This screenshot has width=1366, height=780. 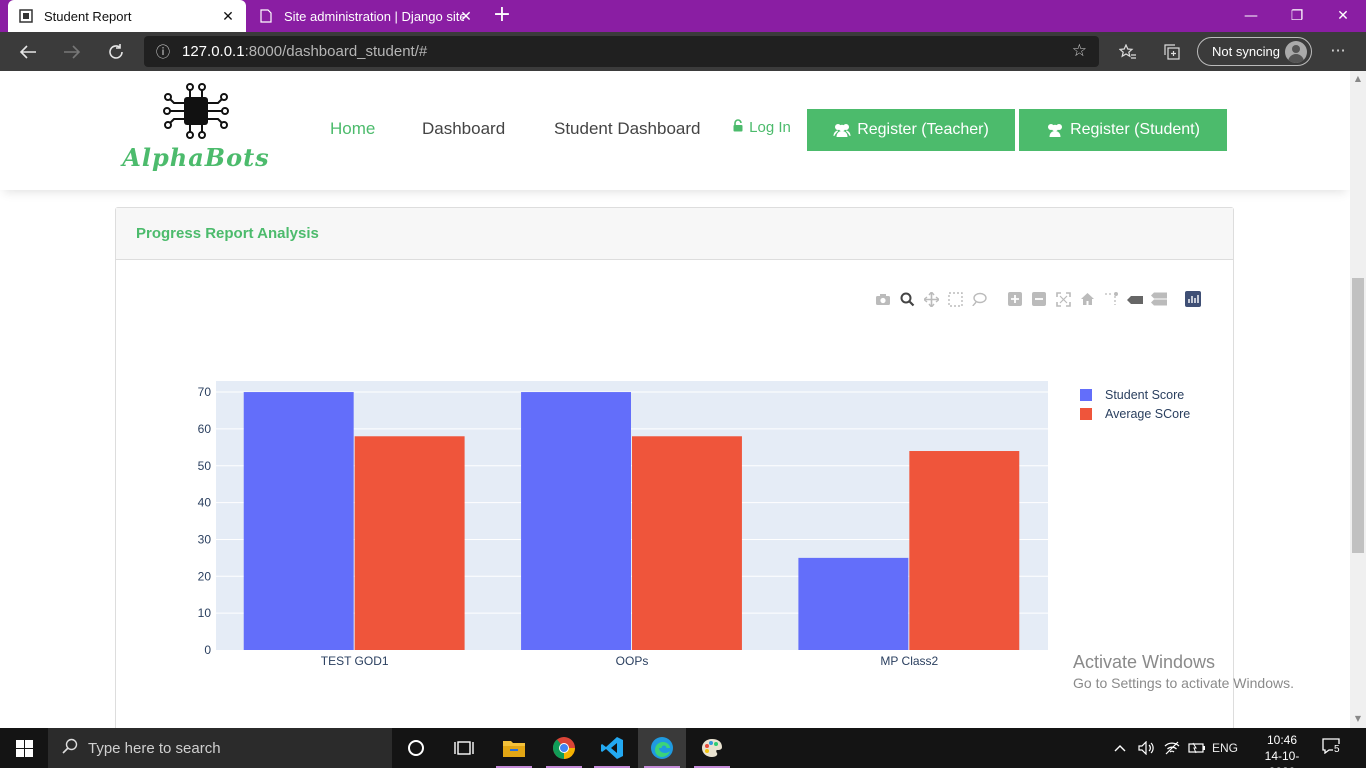 What do you see at coordinates (1282, 764) in the screenshot?
I see `clock-date: 14-10-2020` at bounding box center [1282, 764].